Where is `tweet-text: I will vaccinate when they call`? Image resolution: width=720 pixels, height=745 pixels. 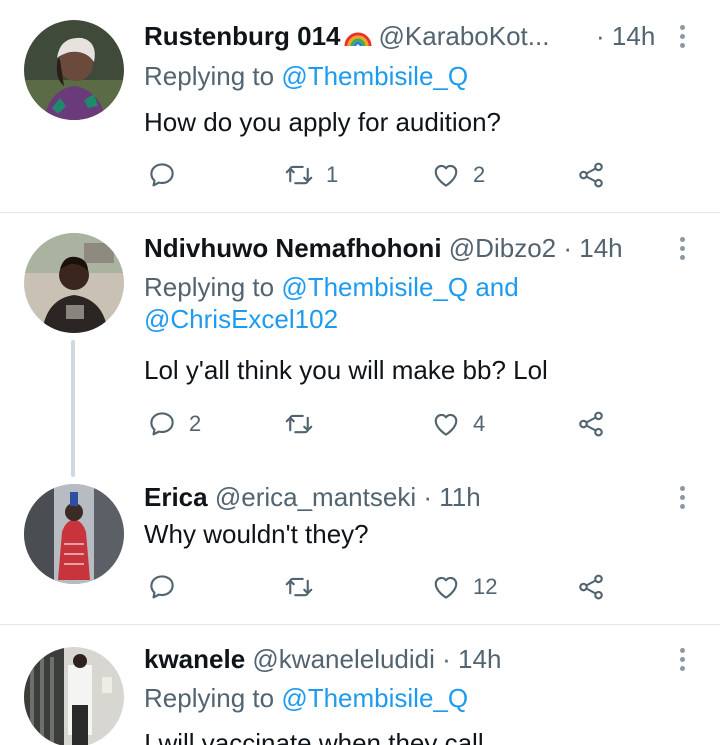 tweet-text: I will vaccinate when they call is located at coordinates (314, 736).